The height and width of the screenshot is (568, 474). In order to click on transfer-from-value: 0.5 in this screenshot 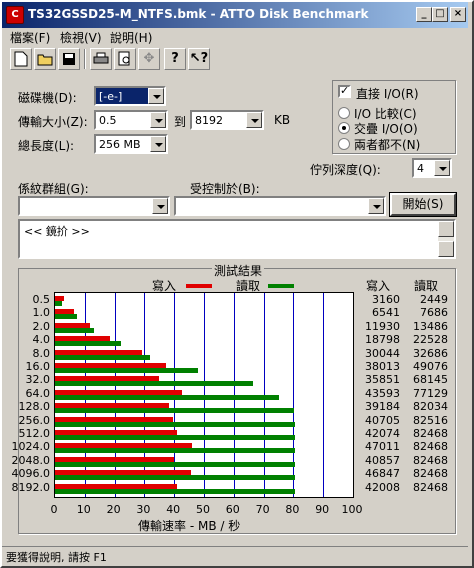, I will do `click(108, 120)`.